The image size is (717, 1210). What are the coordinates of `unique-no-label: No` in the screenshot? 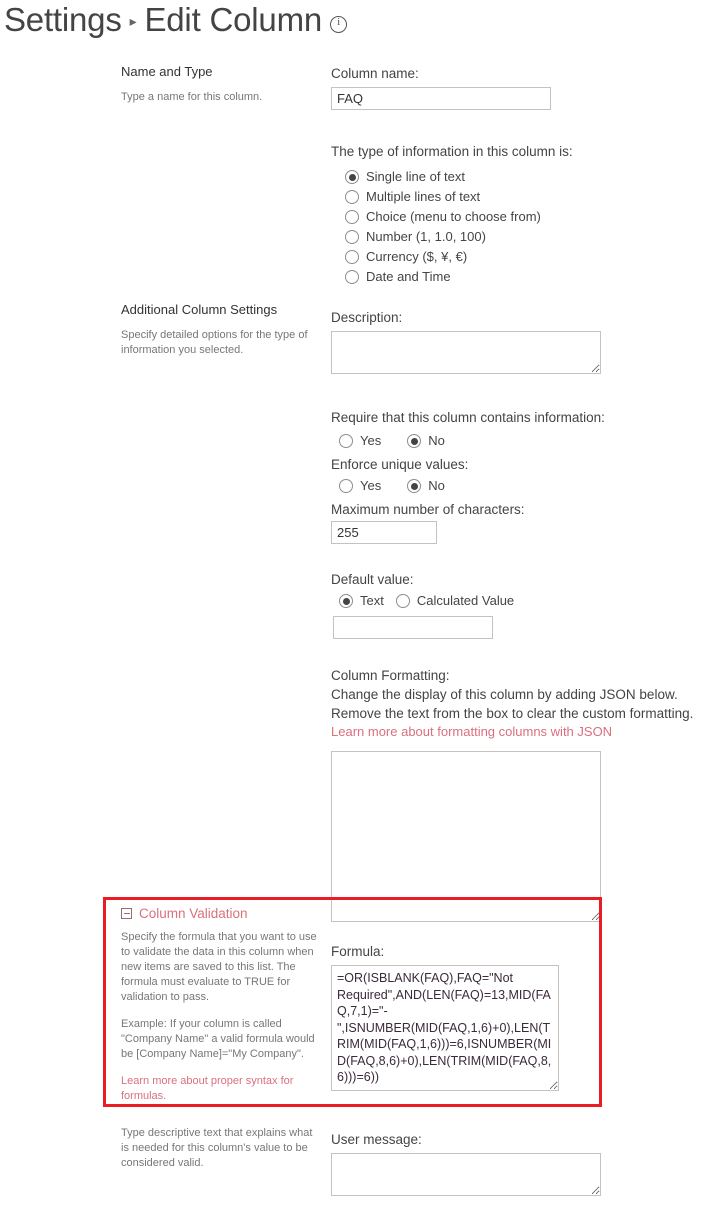 It's located at (436, 486).